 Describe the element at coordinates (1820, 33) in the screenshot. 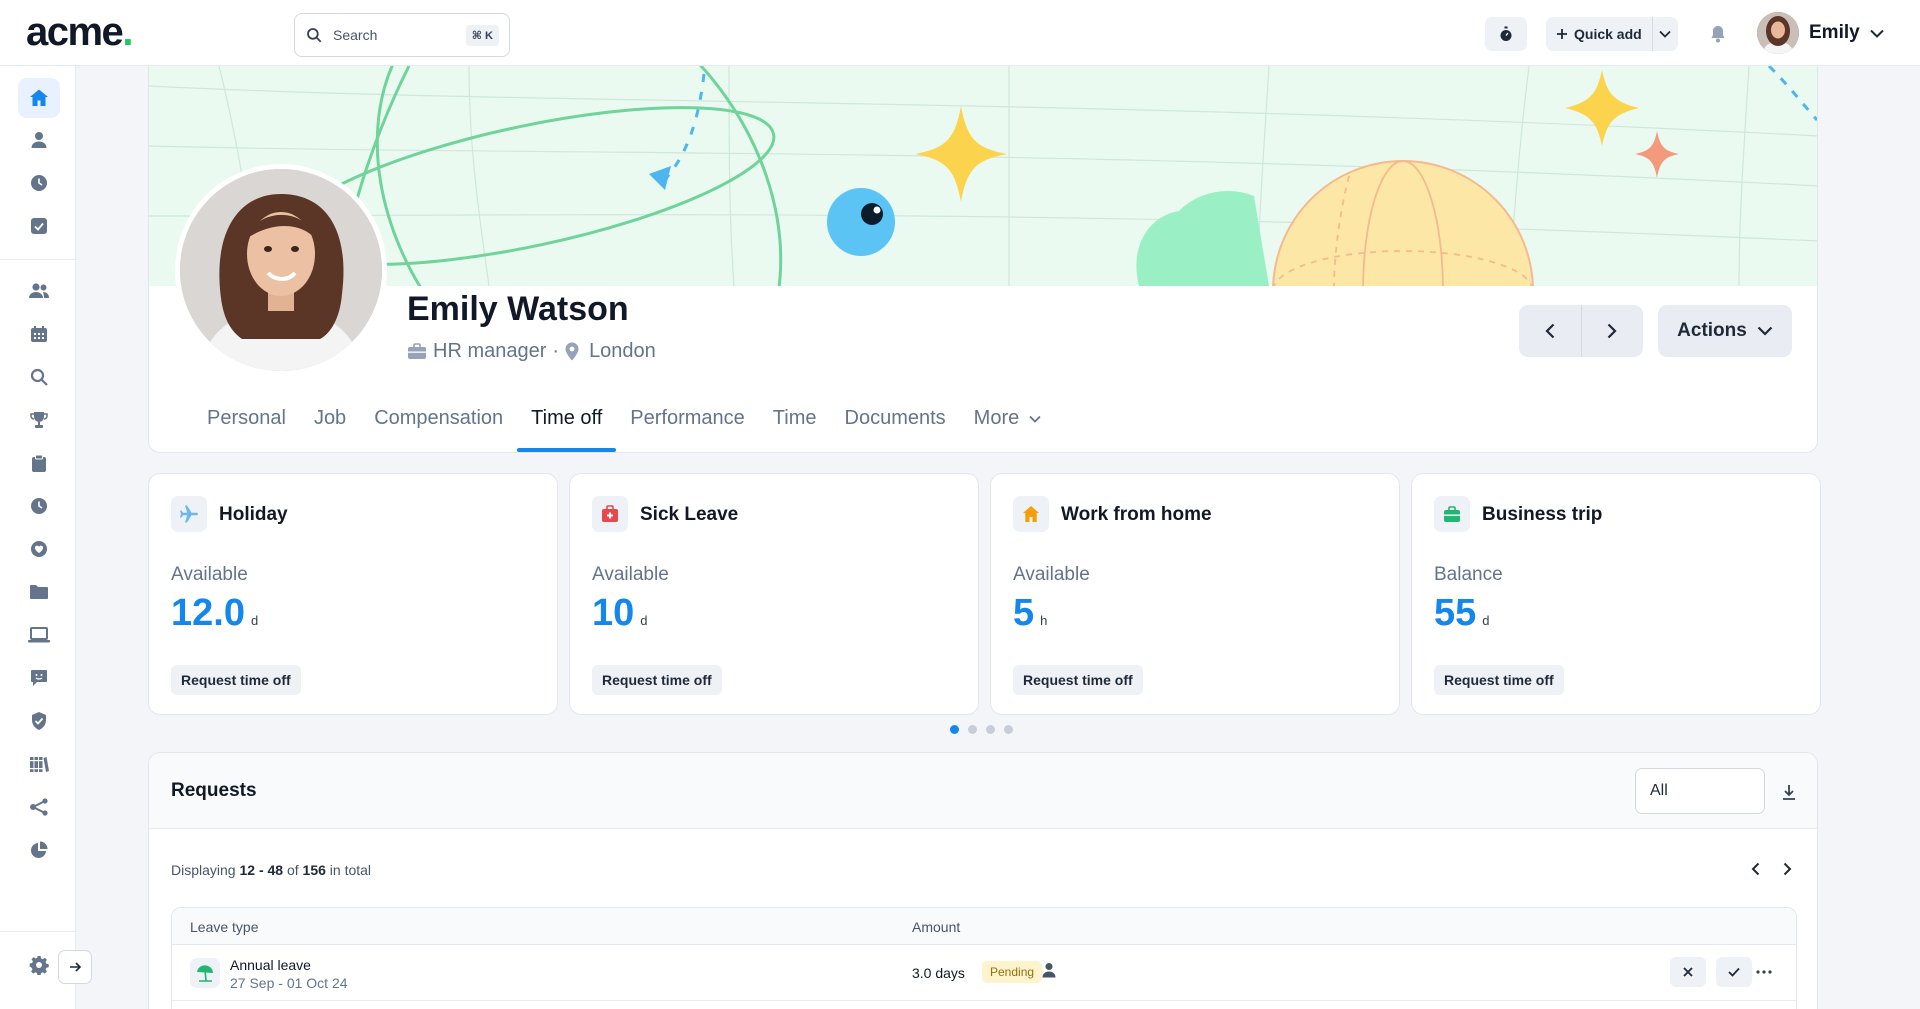

I see `user-menu: Emily` at that location.